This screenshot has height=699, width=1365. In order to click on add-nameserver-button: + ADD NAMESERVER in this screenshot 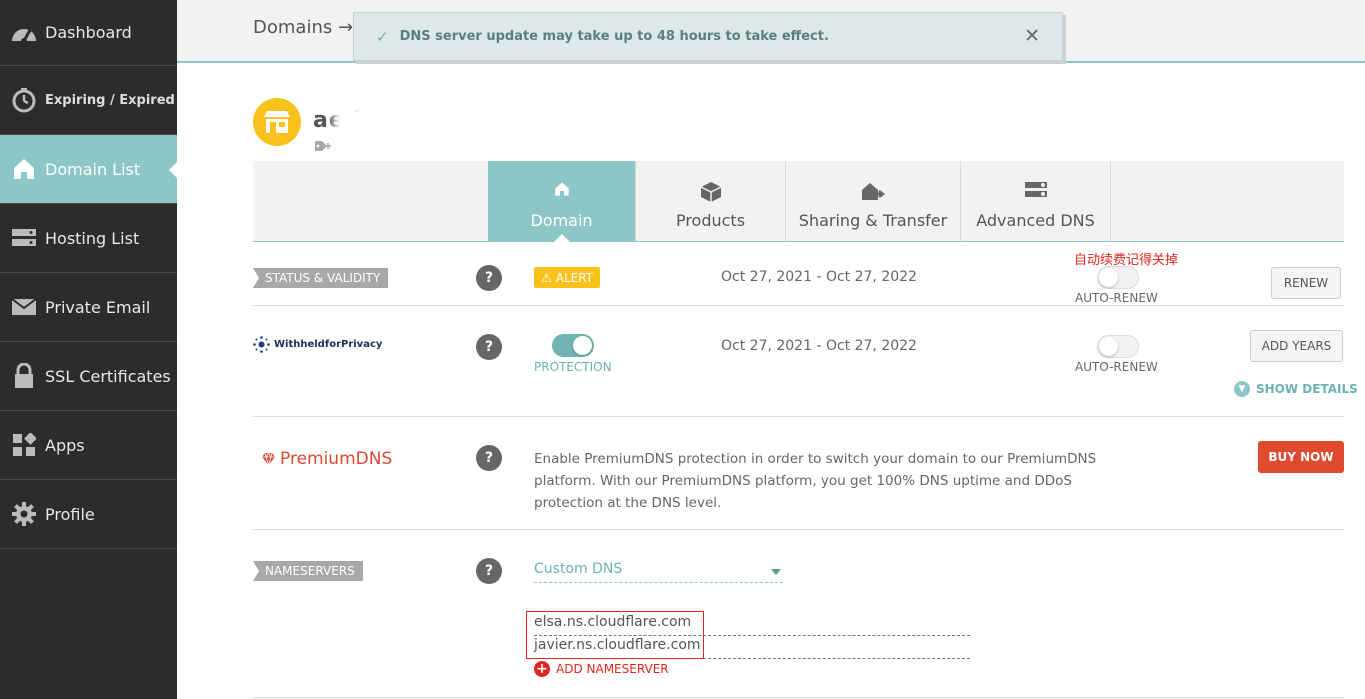, I will do `click(601, 669)`.